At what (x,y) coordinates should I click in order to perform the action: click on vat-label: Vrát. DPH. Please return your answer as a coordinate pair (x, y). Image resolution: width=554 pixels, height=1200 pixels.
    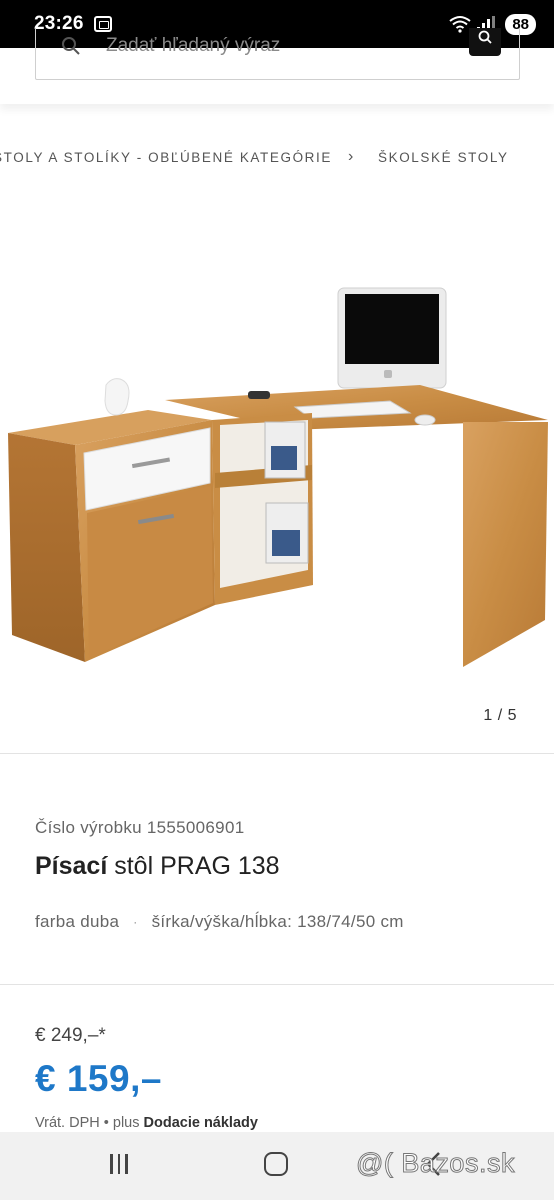
    Looking at the image, I should click on (67, 1123).